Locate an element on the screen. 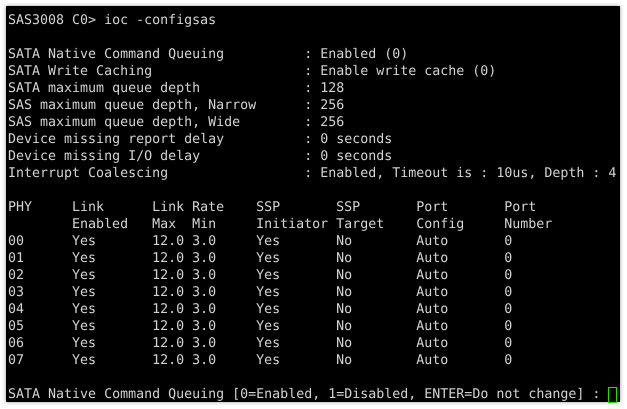 The height and width of the screenshot is (409, 627). column-header: Rate is located at coordinates (209, 207).